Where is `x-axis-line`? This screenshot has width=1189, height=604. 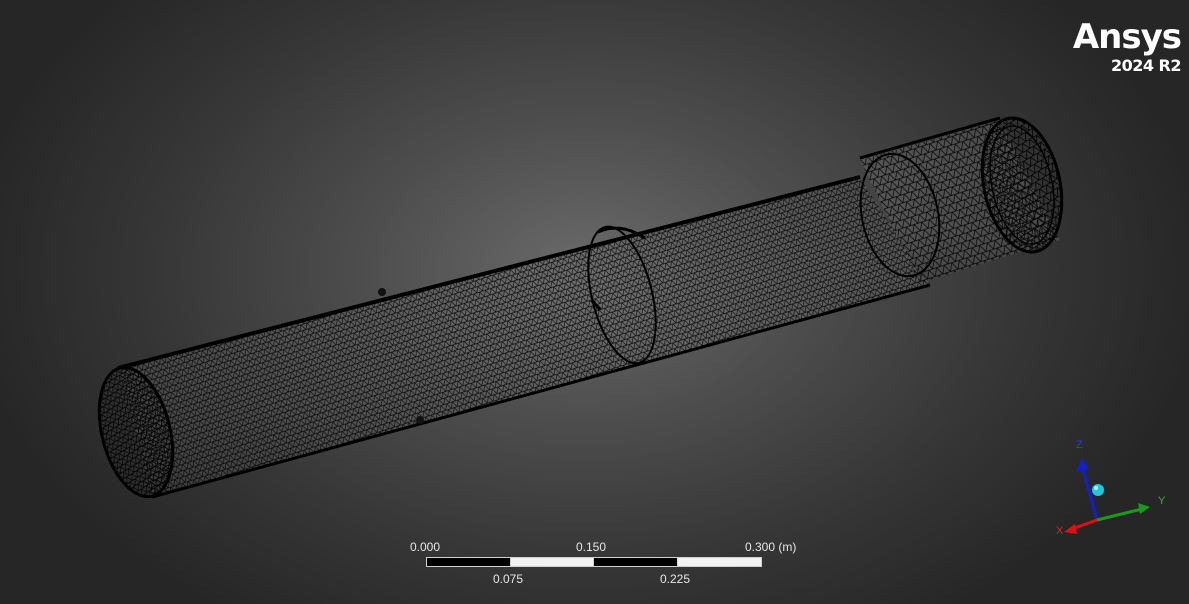 x-axis-line is located at coordinates (1084, 524).